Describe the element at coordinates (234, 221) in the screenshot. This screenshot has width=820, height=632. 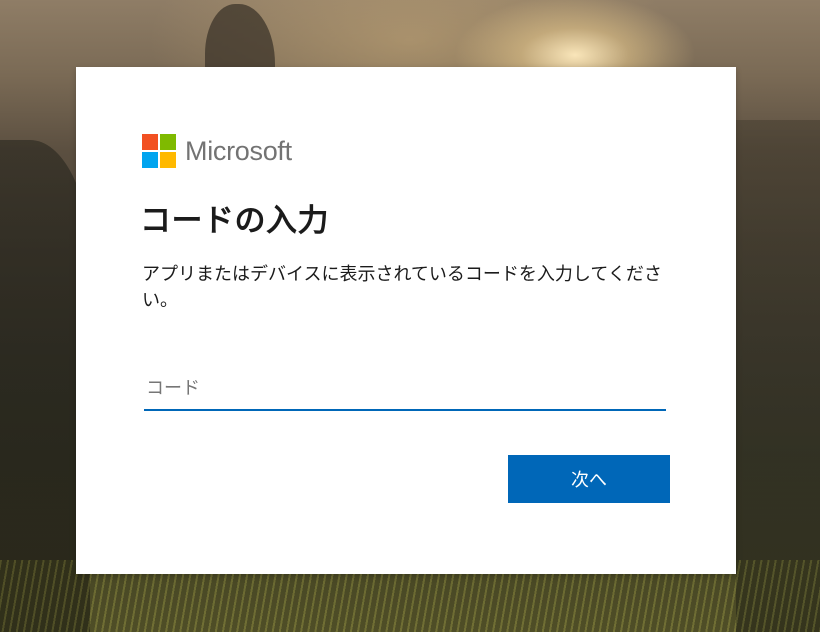
I see `page-title: コードの入力` at that location.